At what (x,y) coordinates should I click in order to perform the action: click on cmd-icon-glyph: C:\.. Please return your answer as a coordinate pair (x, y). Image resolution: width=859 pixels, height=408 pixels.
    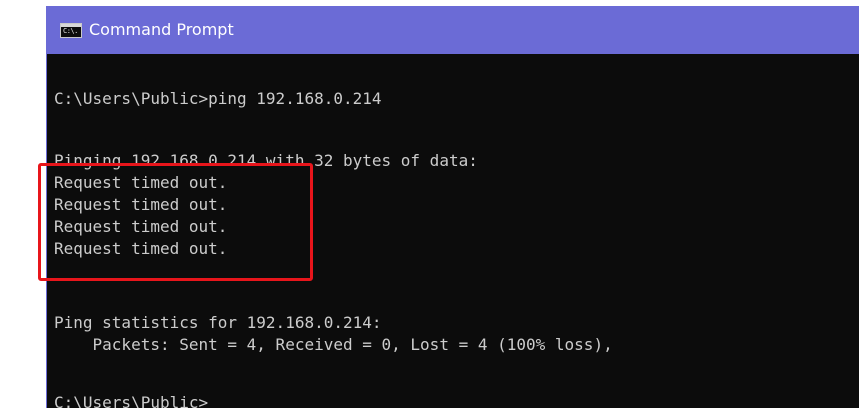
    Looking at the image, I should click on (70, 31).